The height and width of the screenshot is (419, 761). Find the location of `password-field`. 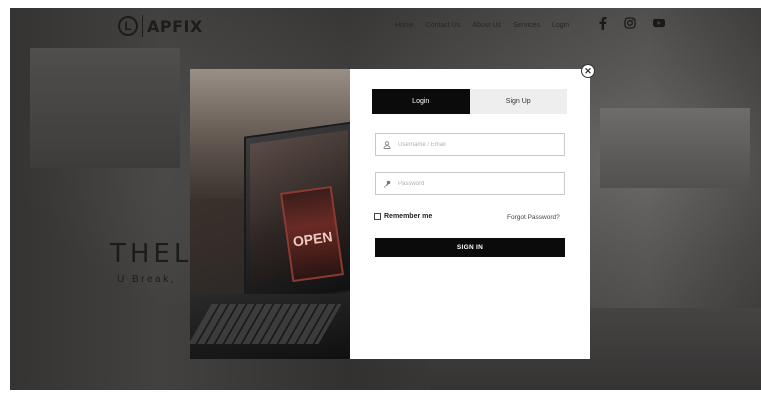

password-field is located at coordinates (470, 183).